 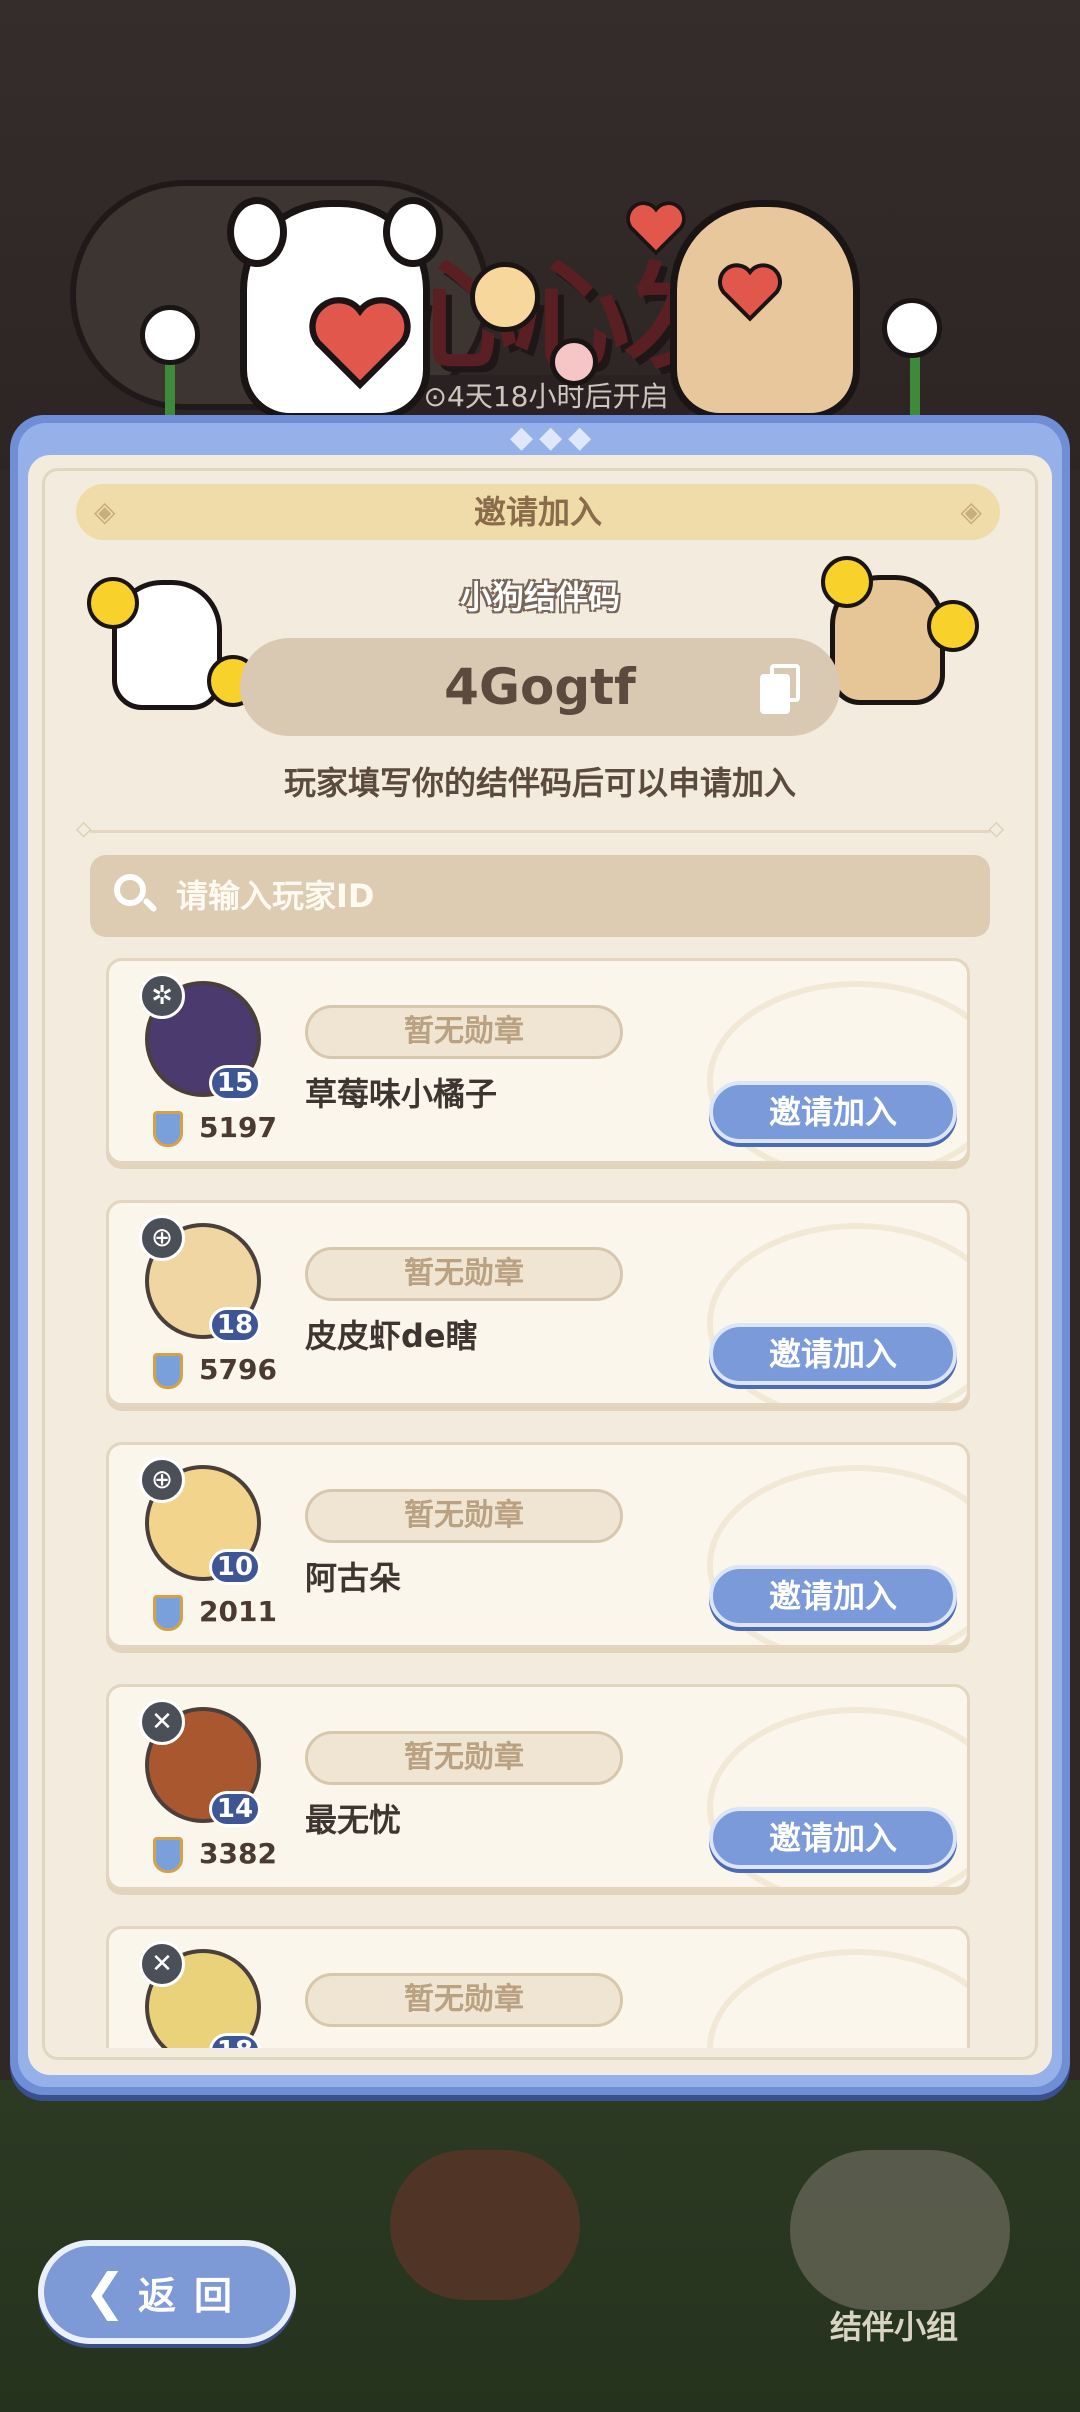 What do you see at coordinates (894, 2325) in the screenshot?
I see `group-label: 结伴小组` at bounding box center [894, 2325].